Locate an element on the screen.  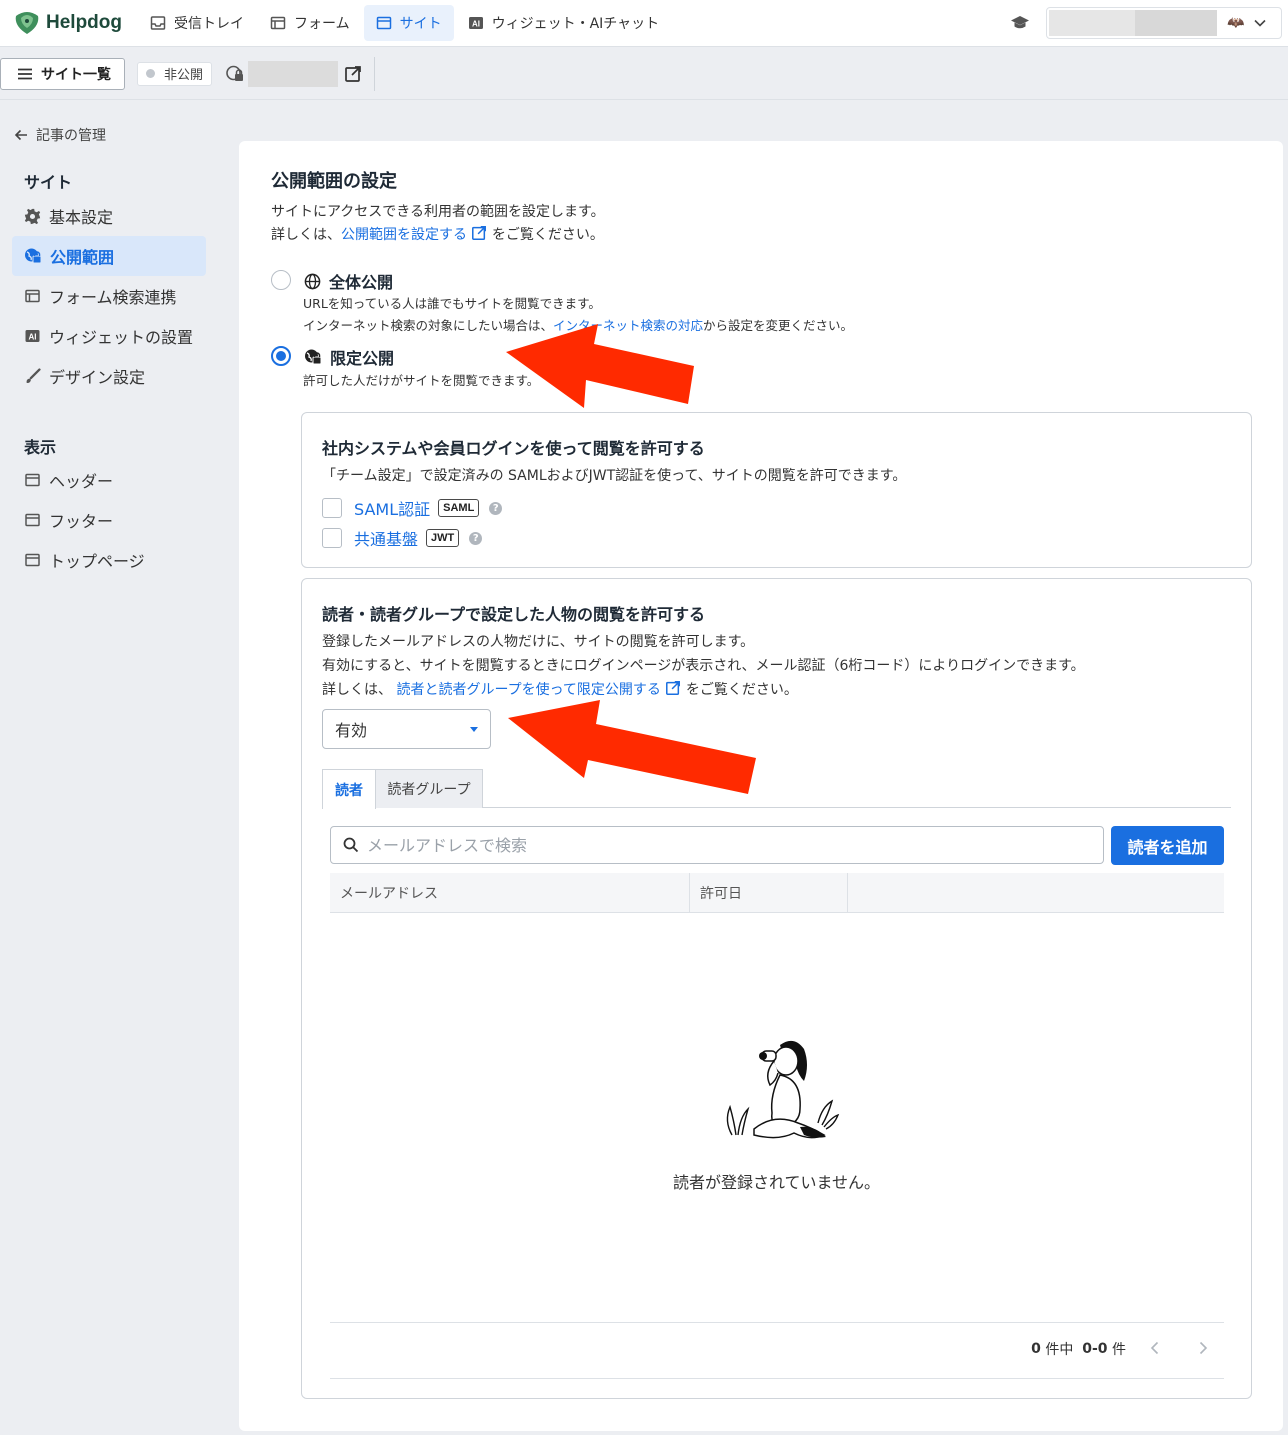
globe-icon is located at coordinates (312, 281).